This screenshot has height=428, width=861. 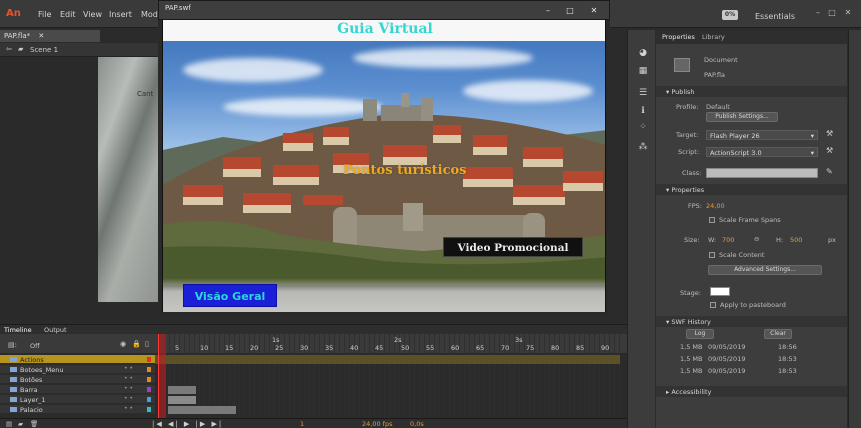 What do you see at coordinates (643, 93) in the screenshot?
I see `align-icon: ☰` at bounding box center [643, 93].